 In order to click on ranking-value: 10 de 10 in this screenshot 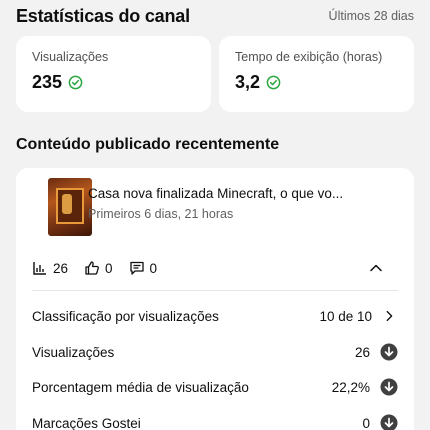, I will do `click(345, 316)`.